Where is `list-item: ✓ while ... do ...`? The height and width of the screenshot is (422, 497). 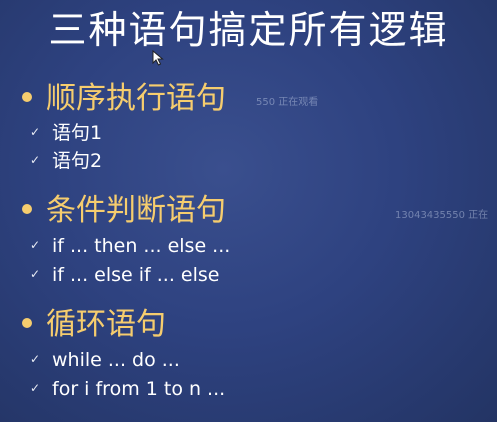
list-item: ✓ while ... do ... is located at coordinates (105, 360).